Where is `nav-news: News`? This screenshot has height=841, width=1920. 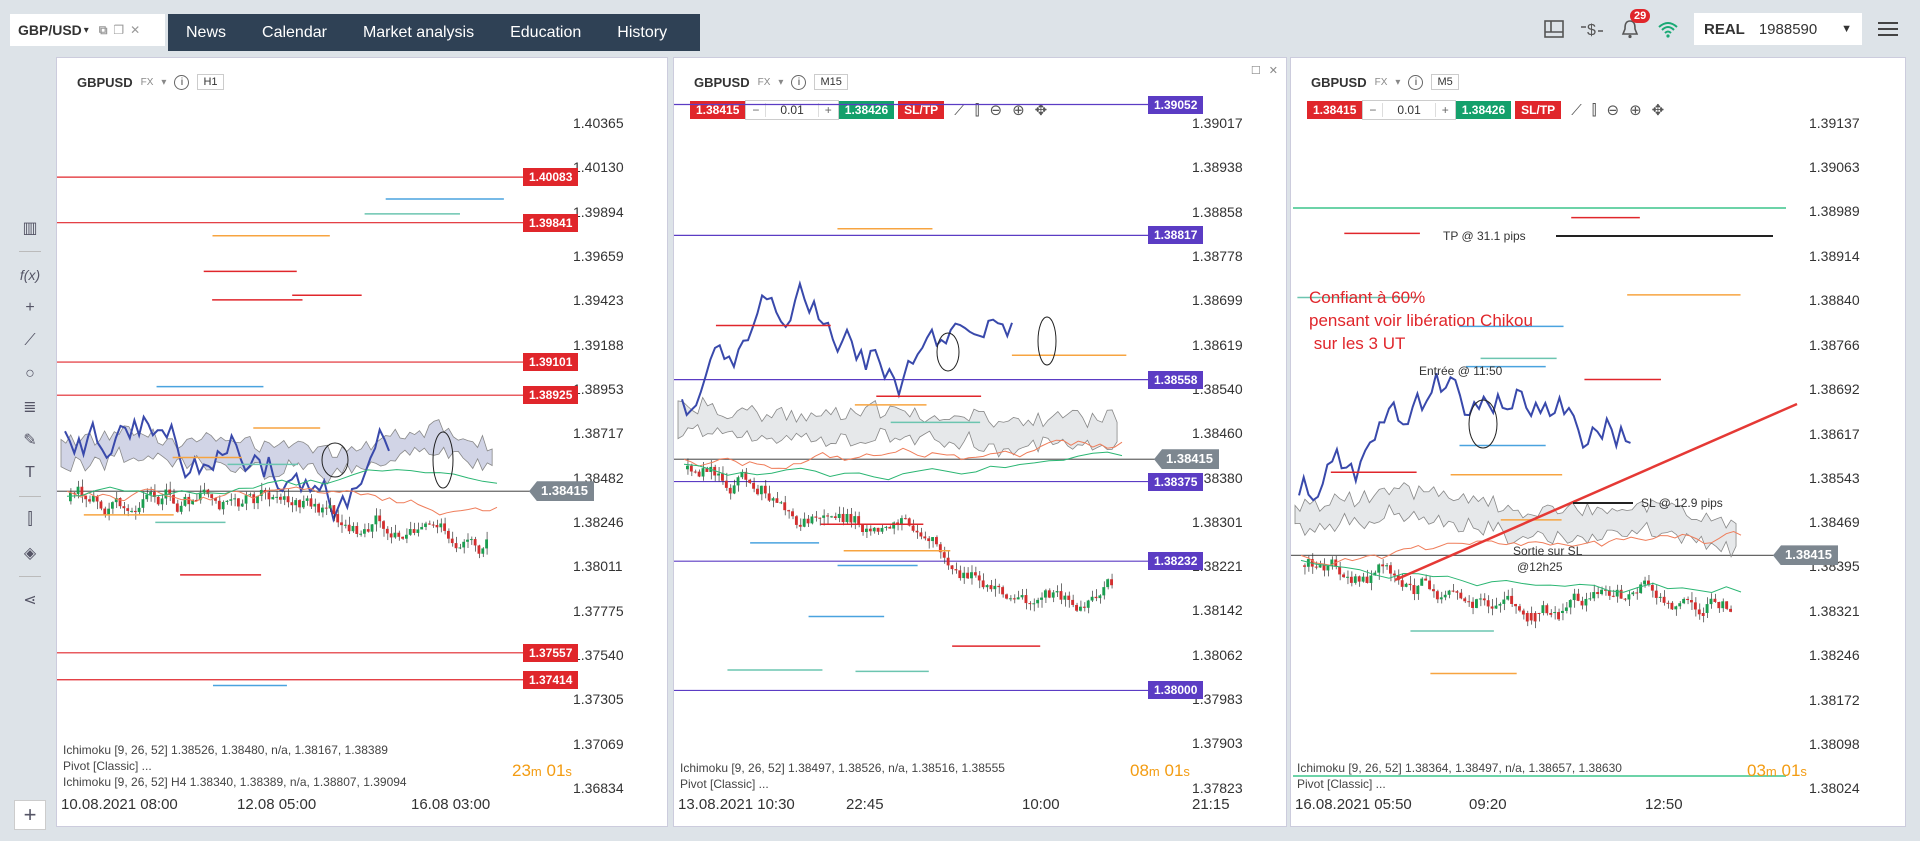 nav-news: News is located at coordinates (206, 33).